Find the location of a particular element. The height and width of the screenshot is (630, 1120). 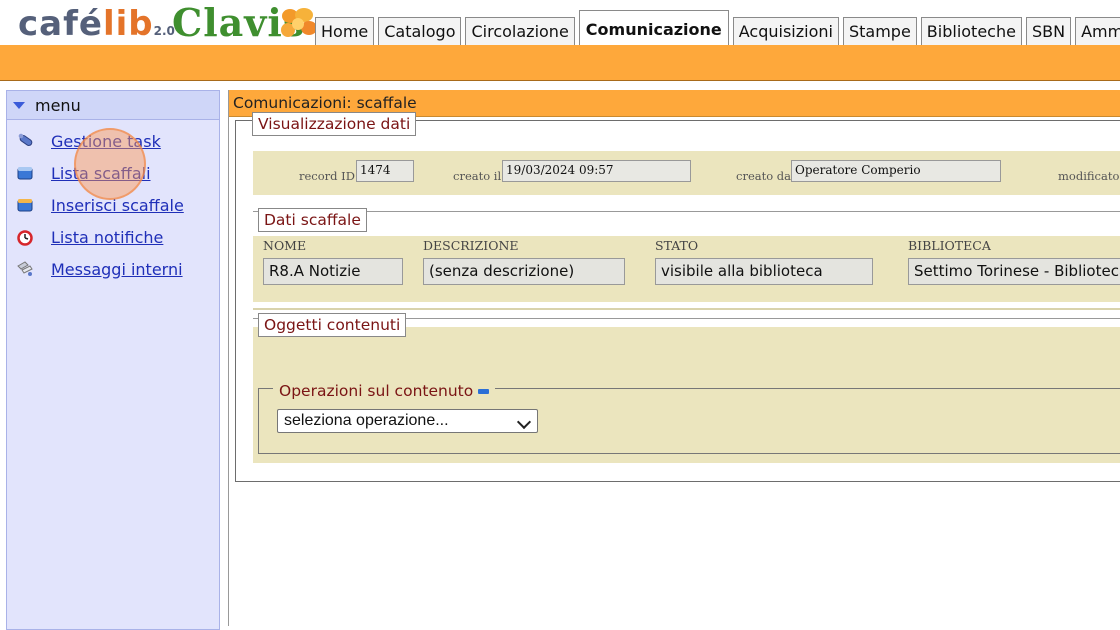

sidebar-item-messaggi-interni: Messaggi interni is located at coordinates (99, 269).